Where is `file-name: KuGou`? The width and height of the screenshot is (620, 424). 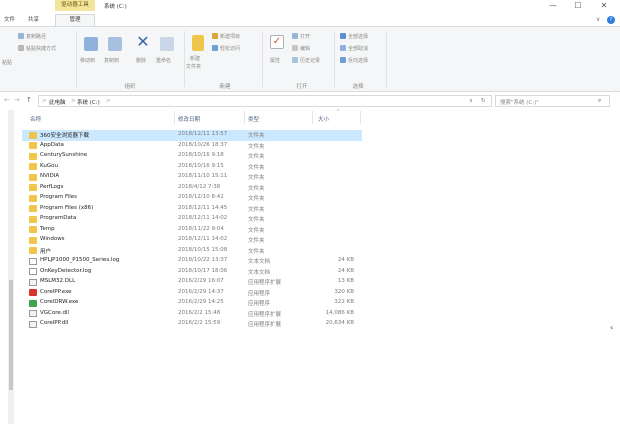
file-name: KuGou is located at coordinates (49, 165).